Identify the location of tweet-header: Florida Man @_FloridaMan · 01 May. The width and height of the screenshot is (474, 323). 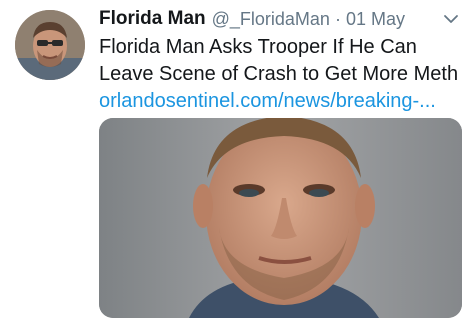
(280, 19).